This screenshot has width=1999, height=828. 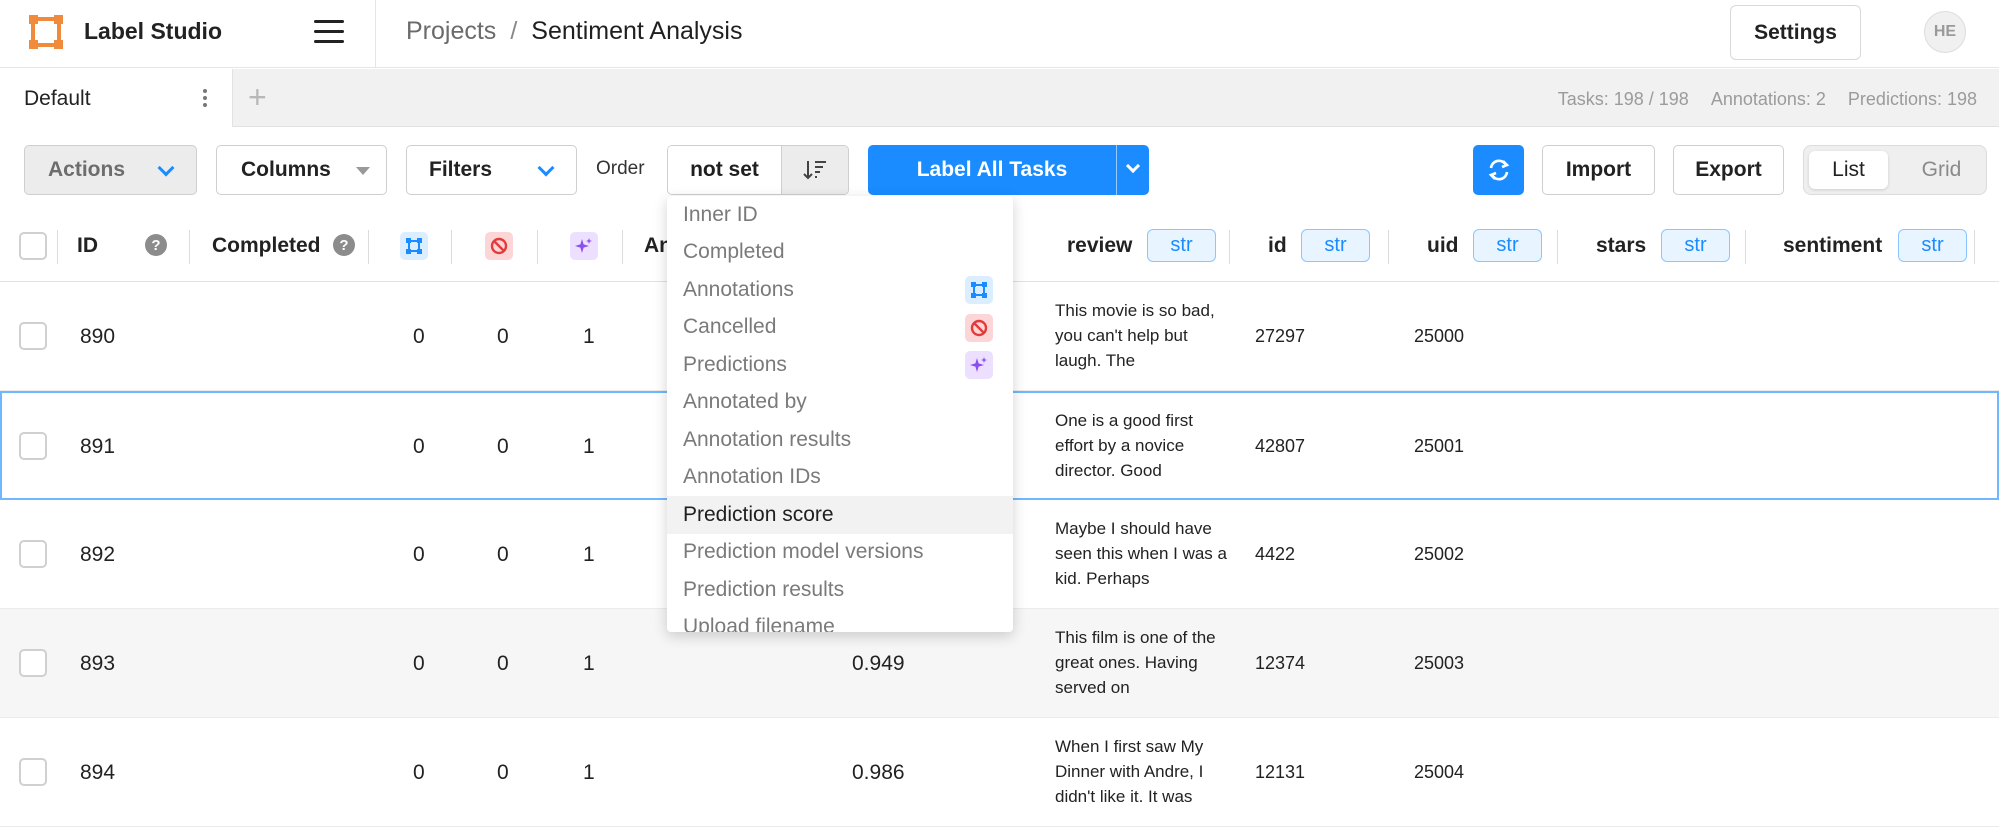 What do you see at coordinates (1277, 246) in the screenshot?
I see `column-header-id-field: id` at bounding box center [1277, 246].